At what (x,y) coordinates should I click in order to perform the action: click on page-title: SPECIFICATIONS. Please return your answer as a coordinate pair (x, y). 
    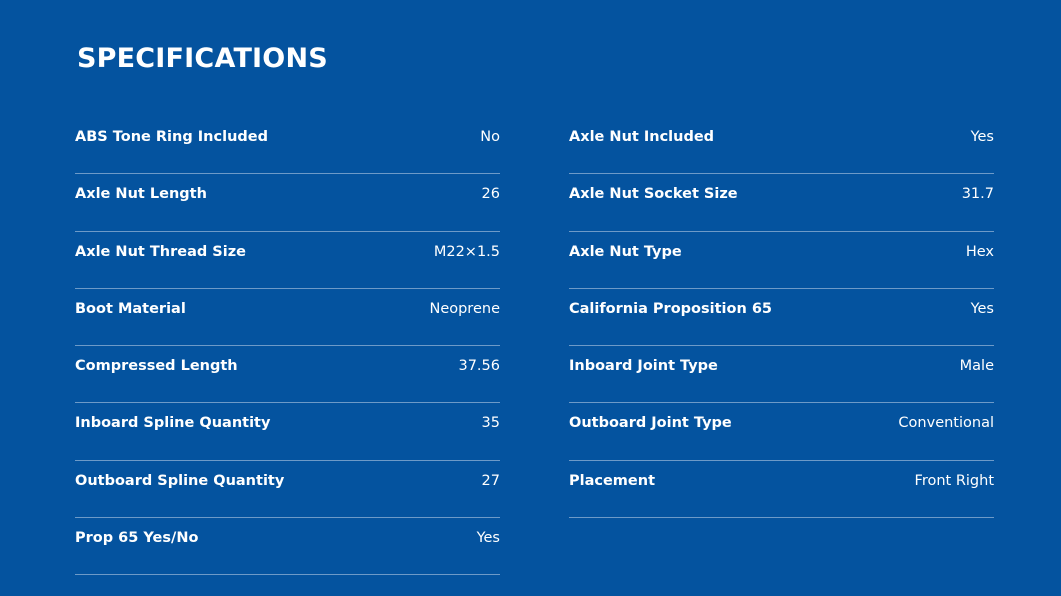
    Looking at the image, I should click on (202, 58).